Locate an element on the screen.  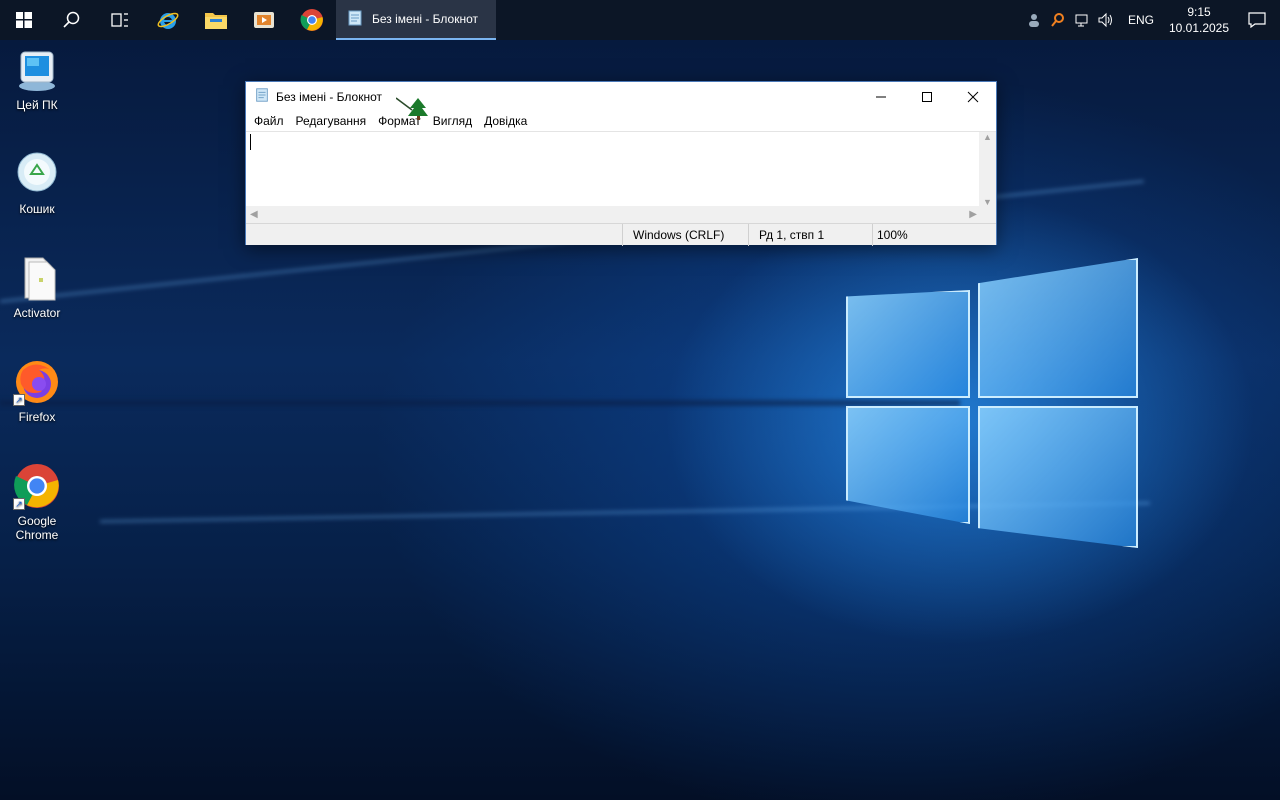
notepad-titlebar: Без імені - Блокнот is located at coordinates (621, 101).